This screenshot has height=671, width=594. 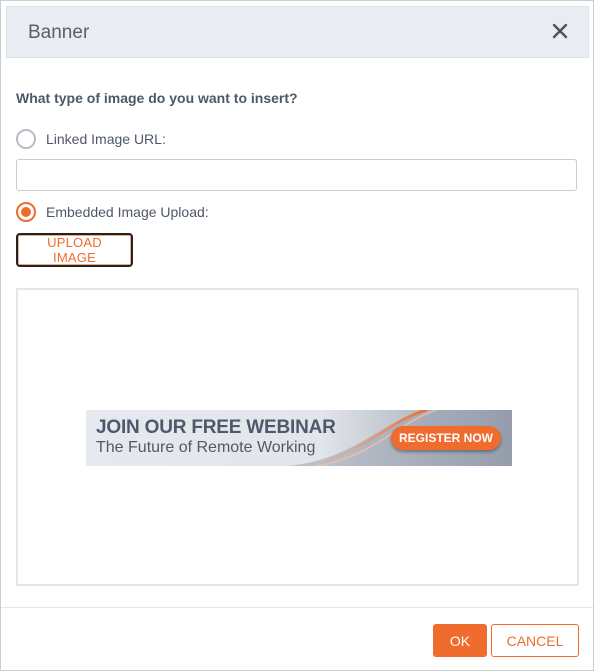 What do you see at coordinates (296, 175) in the screenshot?
I see `image-url-input` at bounding box center [296, 175].